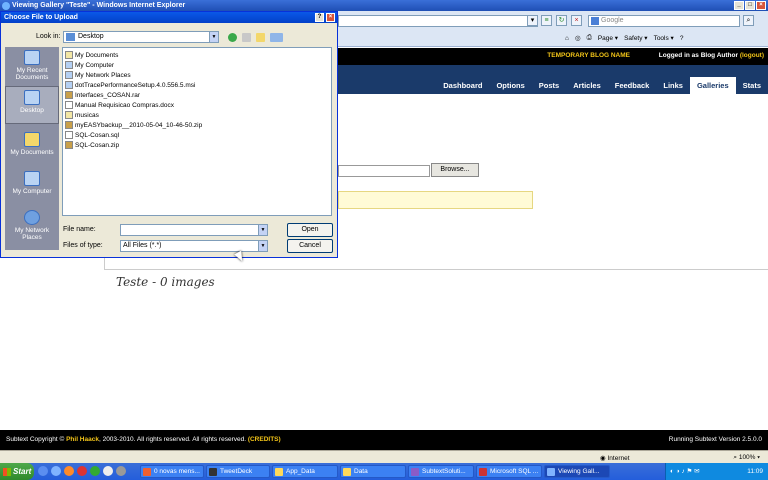 The width and height of the screenshot is (768, 480). What do you see at coordinates (98, 75) in the screenshot?
I see `list-item: My Network Places` at bounding box center [98, 75].